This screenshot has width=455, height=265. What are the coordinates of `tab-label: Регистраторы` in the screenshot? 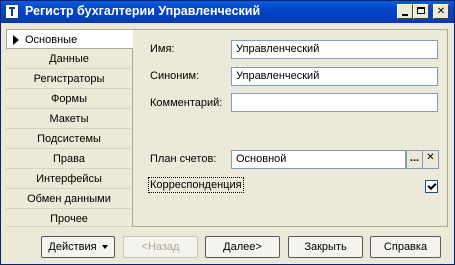 It's located at (69, 79).